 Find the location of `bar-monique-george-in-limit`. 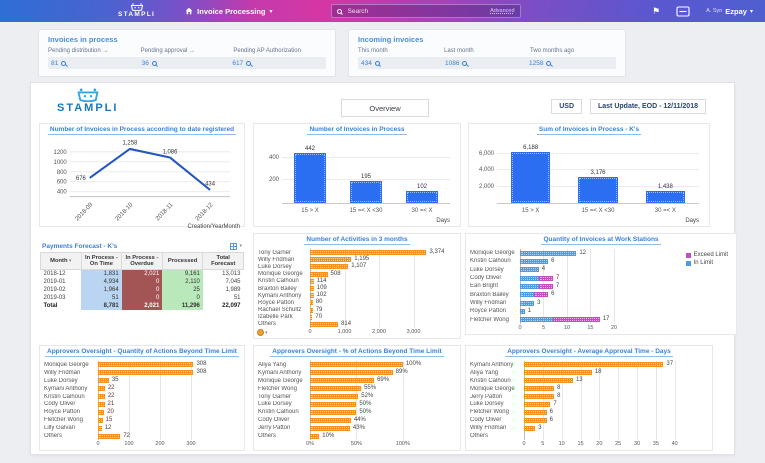

bar-monique-george-in-limit is located at coordinates (548, 253).